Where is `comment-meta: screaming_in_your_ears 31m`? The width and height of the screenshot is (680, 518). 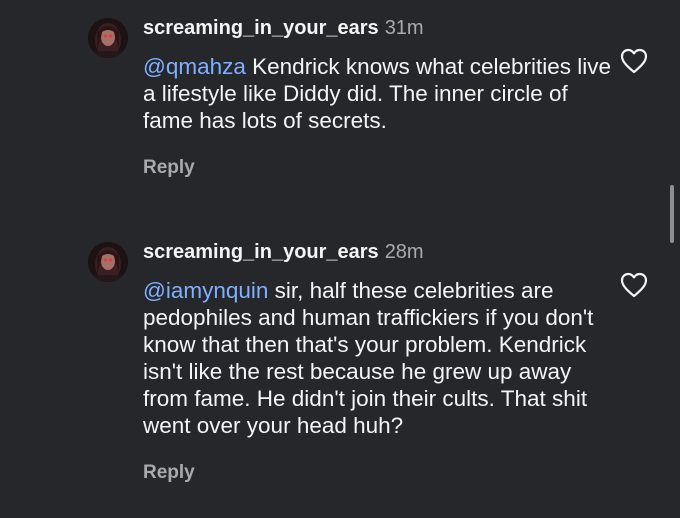
comment-meta: screaming_in_your_ears 31m is located at coordinates (378, 28).